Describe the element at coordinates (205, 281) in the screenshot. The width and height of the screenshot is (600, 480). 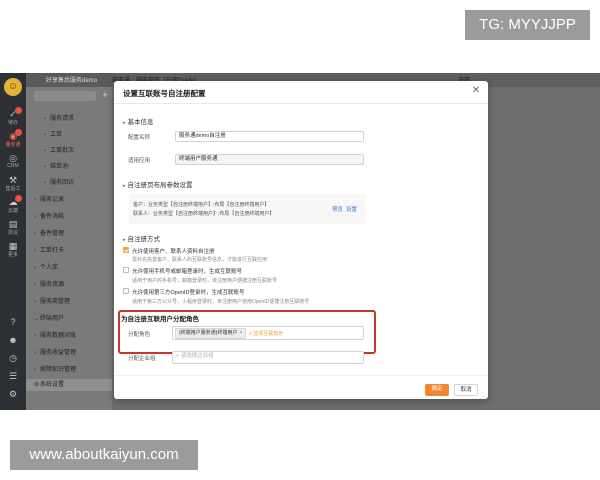
I see `option-desc-phone: 适用于用户的手机号，邮箱登录时，未注册用户便捷注册互联账号` at that location.